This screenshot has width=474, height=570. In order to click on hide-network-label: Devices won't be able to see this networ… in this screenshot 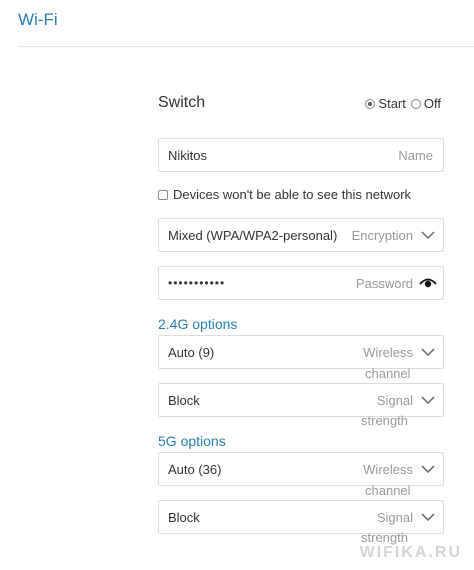, I will do `click(292, 194)`.